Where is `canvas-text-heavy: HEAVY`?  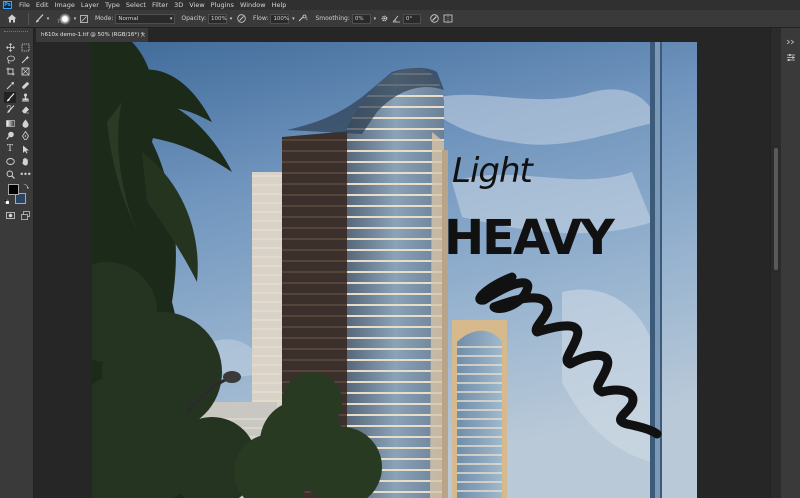
canvas-text-heavy: HEAVY is located at coordinates (530, 238).